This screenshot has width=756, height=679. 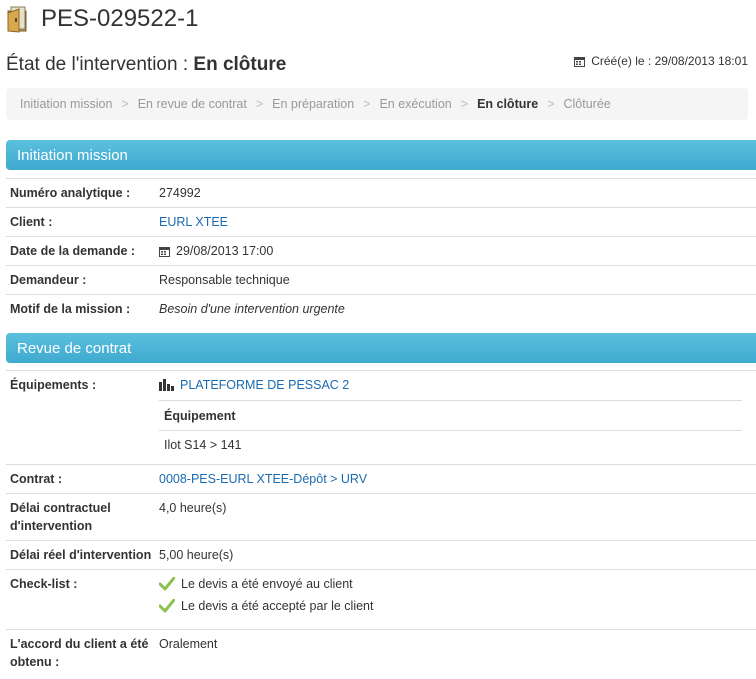 What do you see at coordinates (180, 193) in the screenshot?
I see `numero-value: 274992` at bounding box center [180, 193].